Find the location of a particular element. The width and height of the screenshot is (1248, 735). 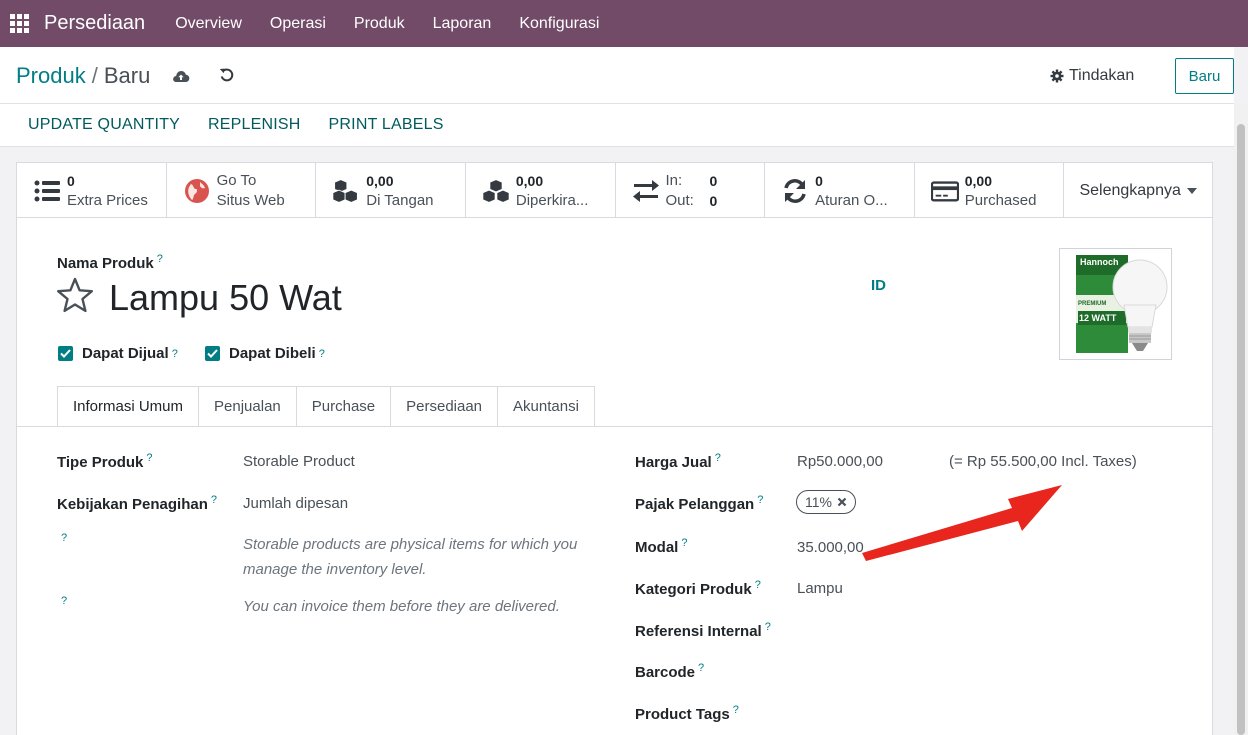

replenish-button: REPLENISH is located at coordinates (254, 125).